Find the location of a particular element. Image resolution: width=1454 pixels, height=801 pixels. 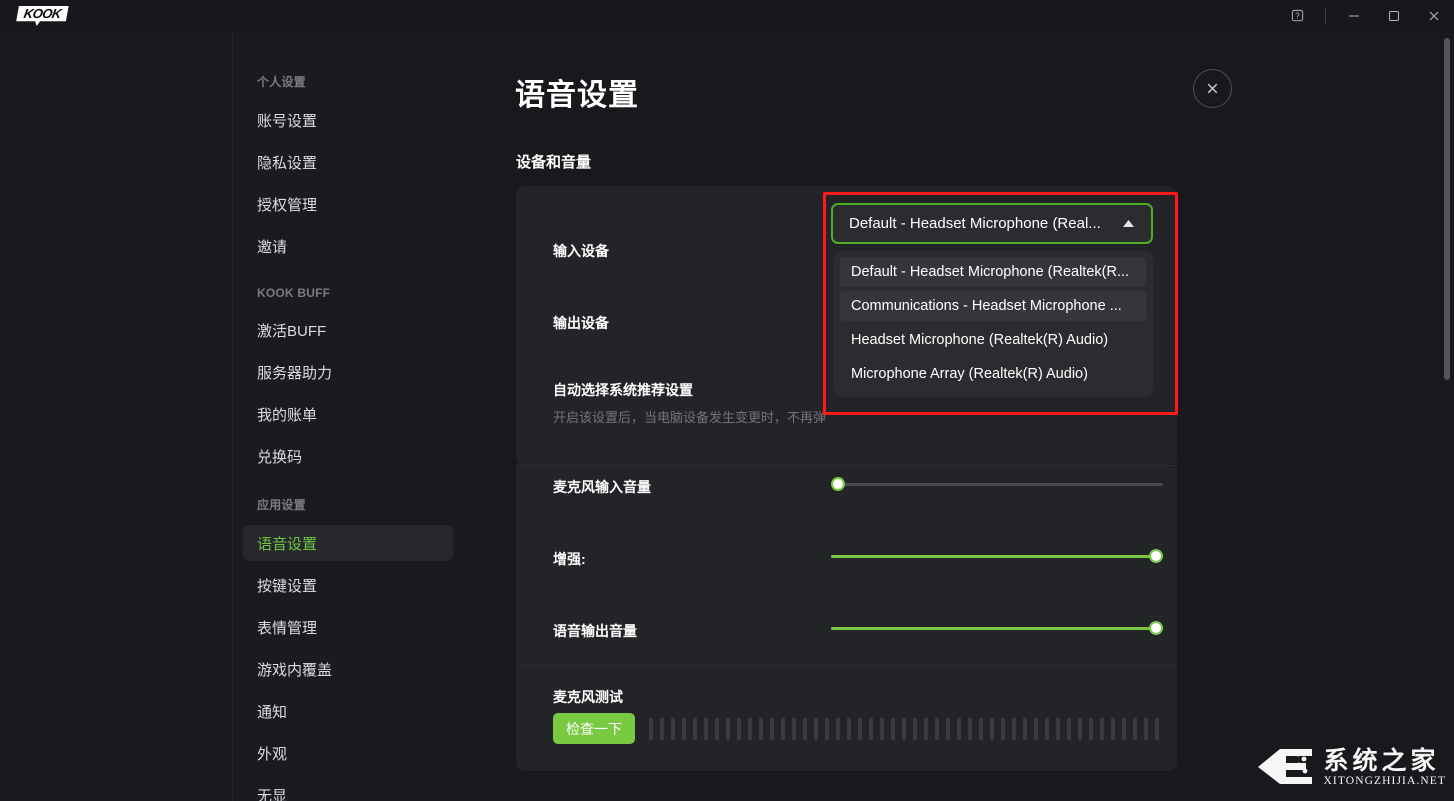

voice-output-volume-slider is located at coordinates (997, 628).